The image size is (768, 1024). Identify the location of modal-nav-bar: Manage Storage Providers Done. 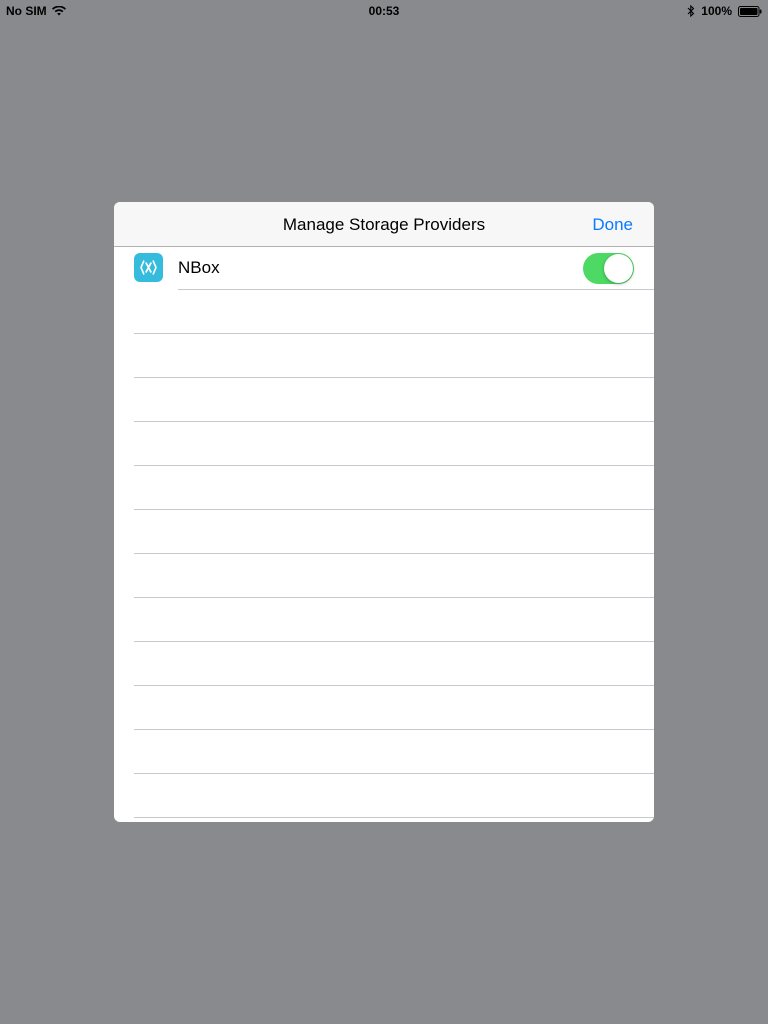
(384, 224).